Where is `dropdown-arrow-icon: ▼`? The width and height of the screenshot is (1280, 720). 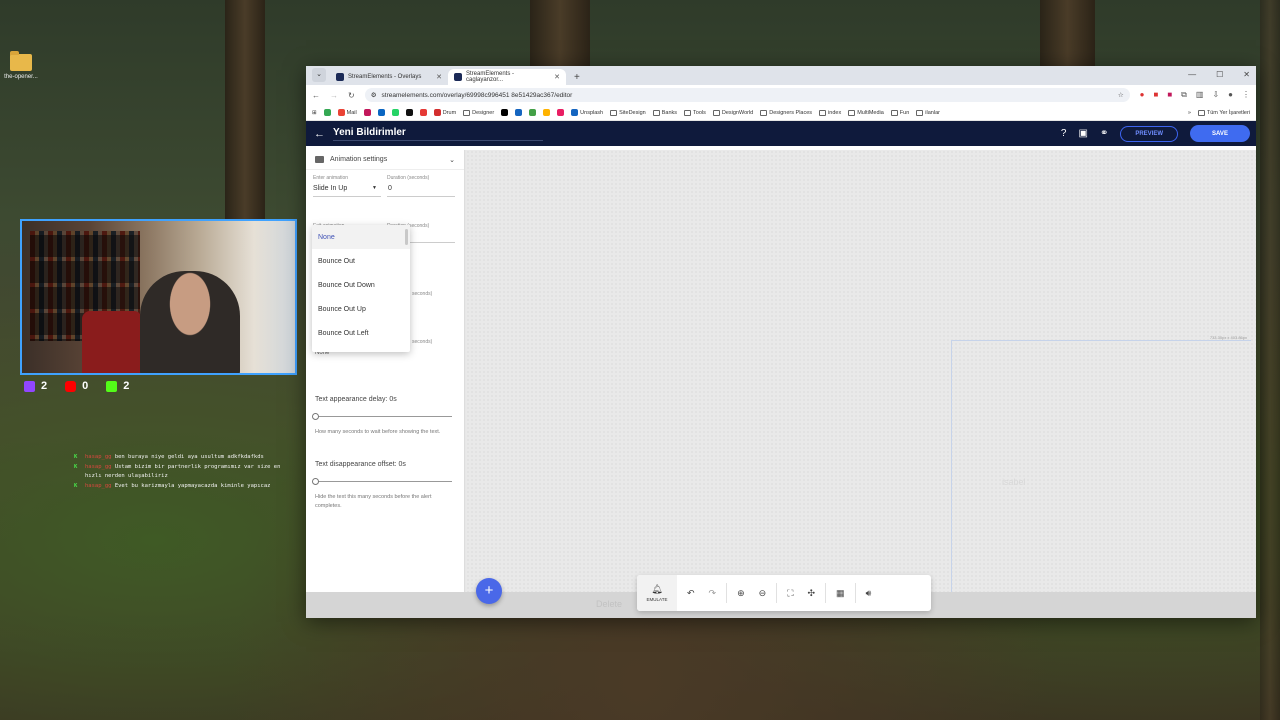
dropdown-arrow-icon: ▼ is located at coordinates (374, 188).